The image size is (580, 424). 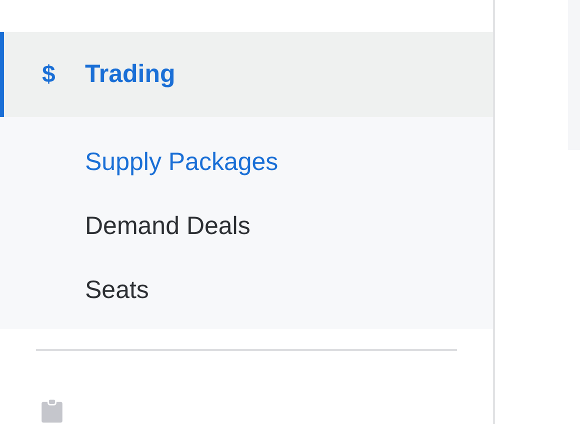 What do you see at coordinates (130, 74) in the screenshot?
I see `nav-label: Trading` at bounding box center [130, 74].